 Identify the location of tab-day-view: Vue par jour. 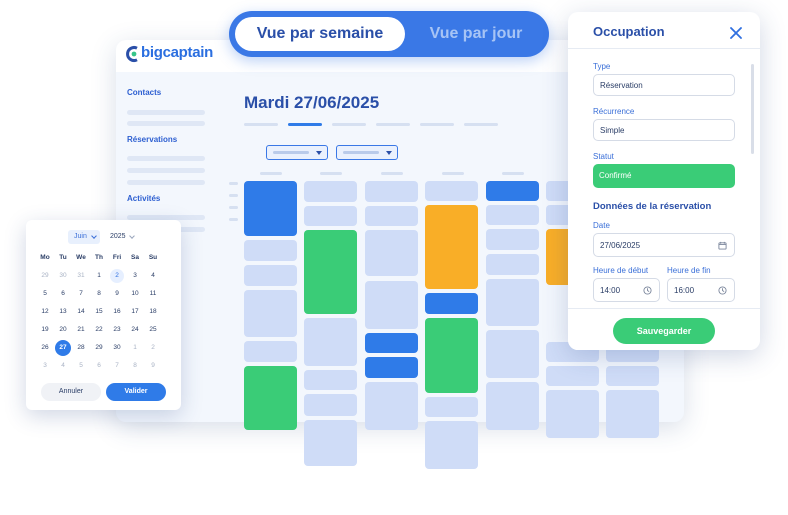
(476, 34).